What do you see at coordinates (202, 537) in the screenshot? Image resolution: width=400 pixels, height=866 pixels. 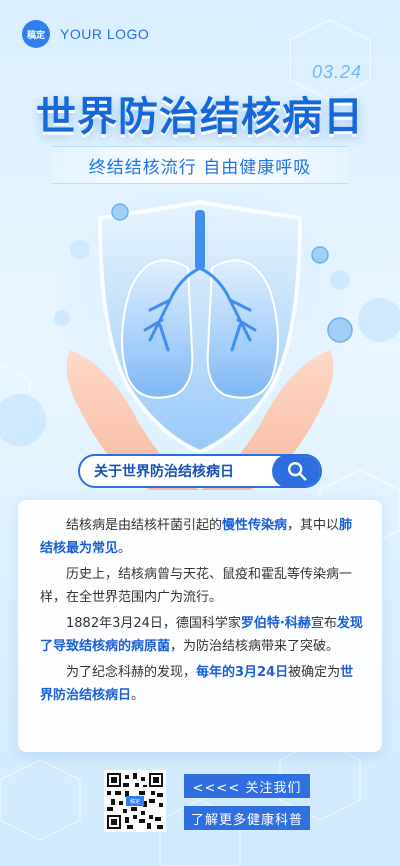 I see `paragraph-1: 结核病是由结核杆菌引起的慢性传染病，其中以肺结核最为常见。` at bounding box center [202, 537].